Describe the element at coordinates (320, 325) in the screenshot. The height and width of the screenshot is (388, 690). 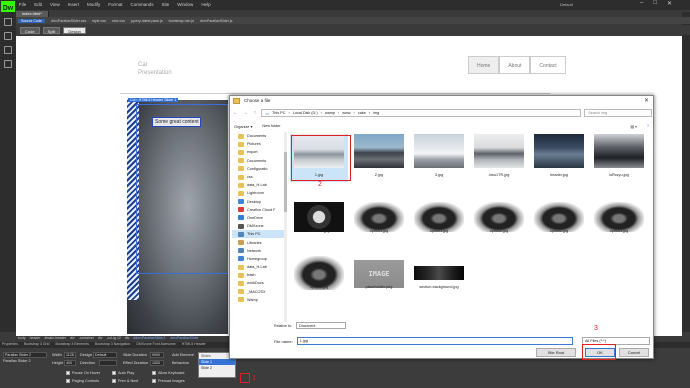
I see `relative-to-select: Document` at that location.